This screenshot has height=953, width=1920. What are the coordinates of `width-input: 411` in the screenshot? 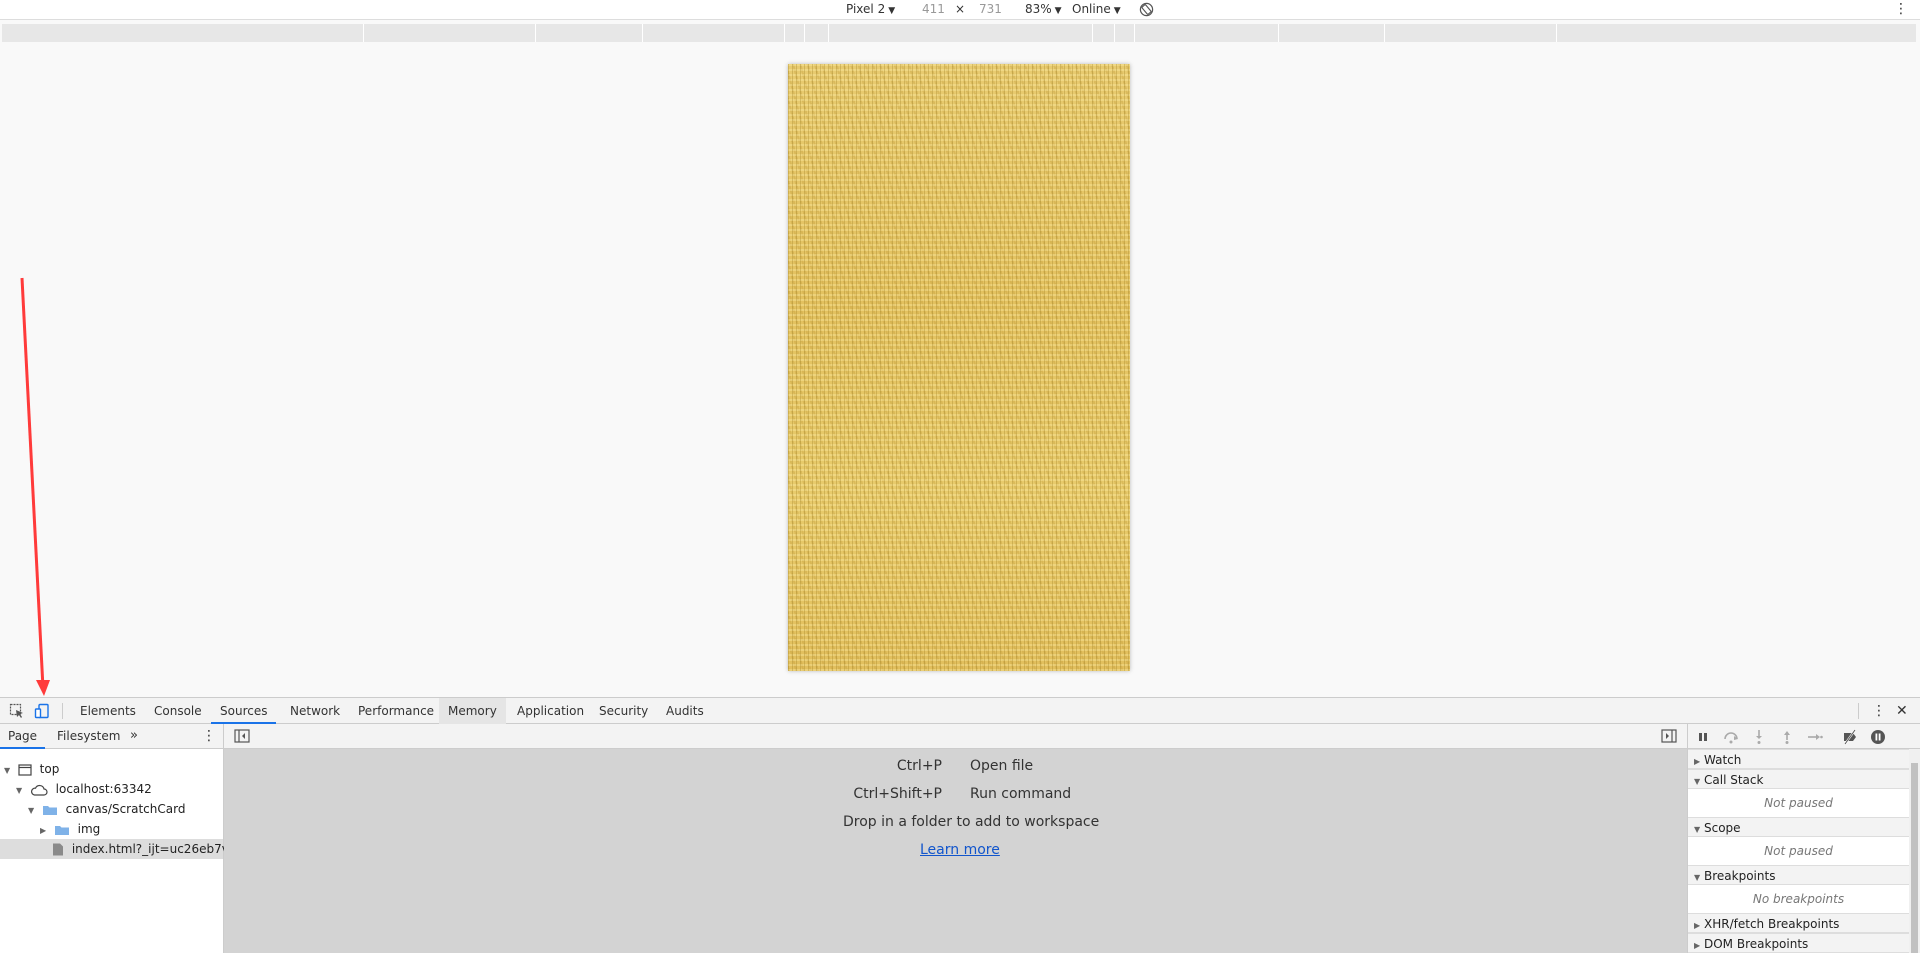 It's located at (933, 9).